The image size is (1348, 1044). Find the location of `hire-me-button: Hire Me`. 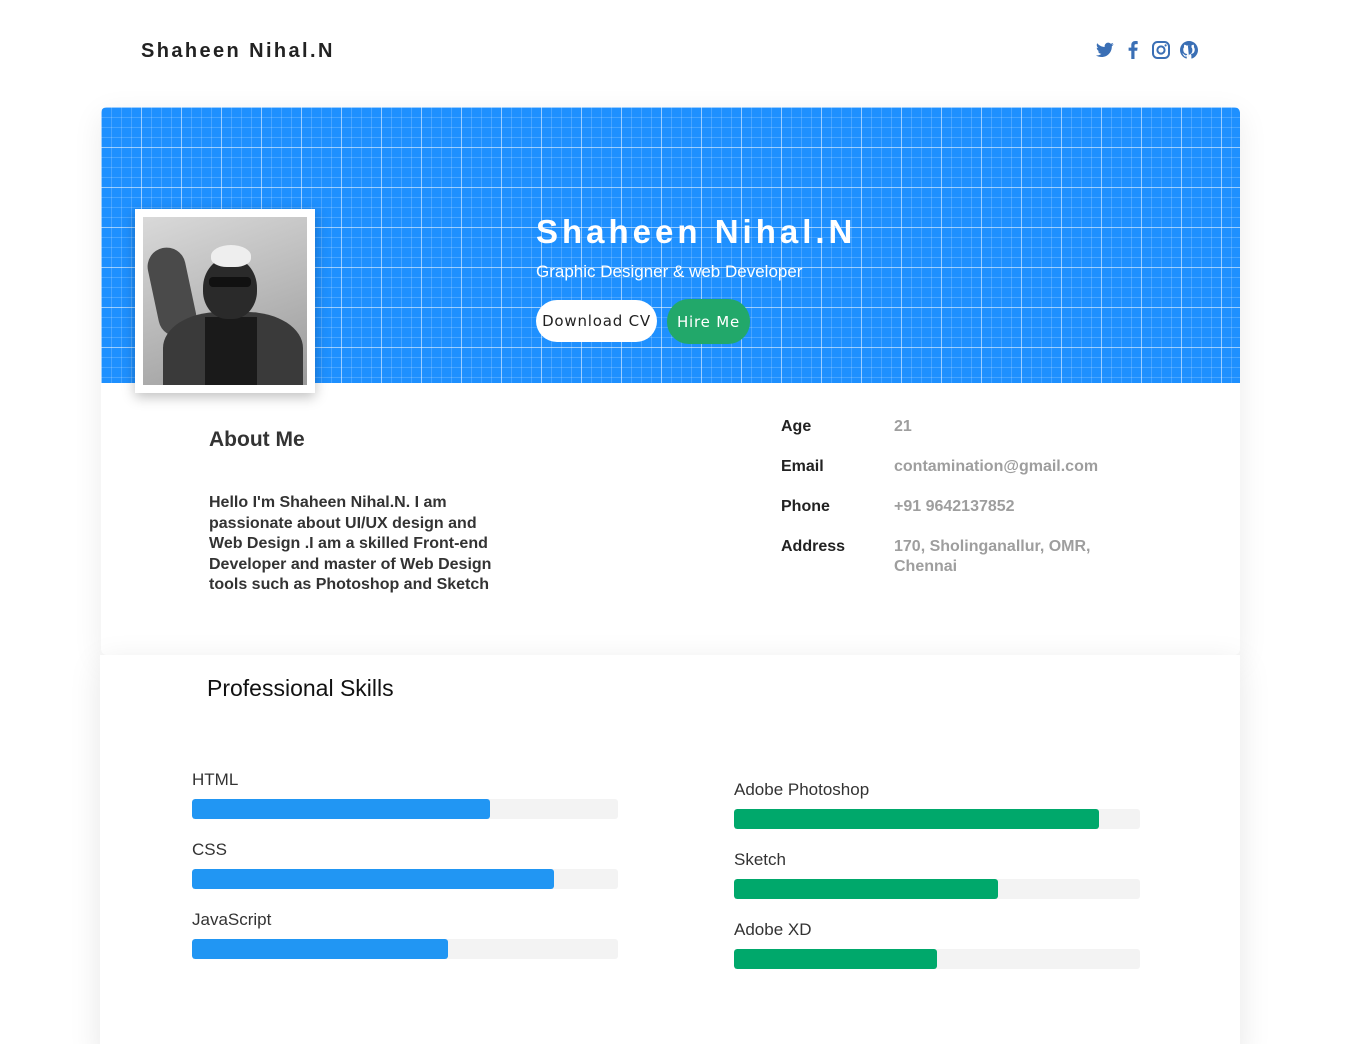

hire-me-button: Hire Me is located at coordinates (708, 321).